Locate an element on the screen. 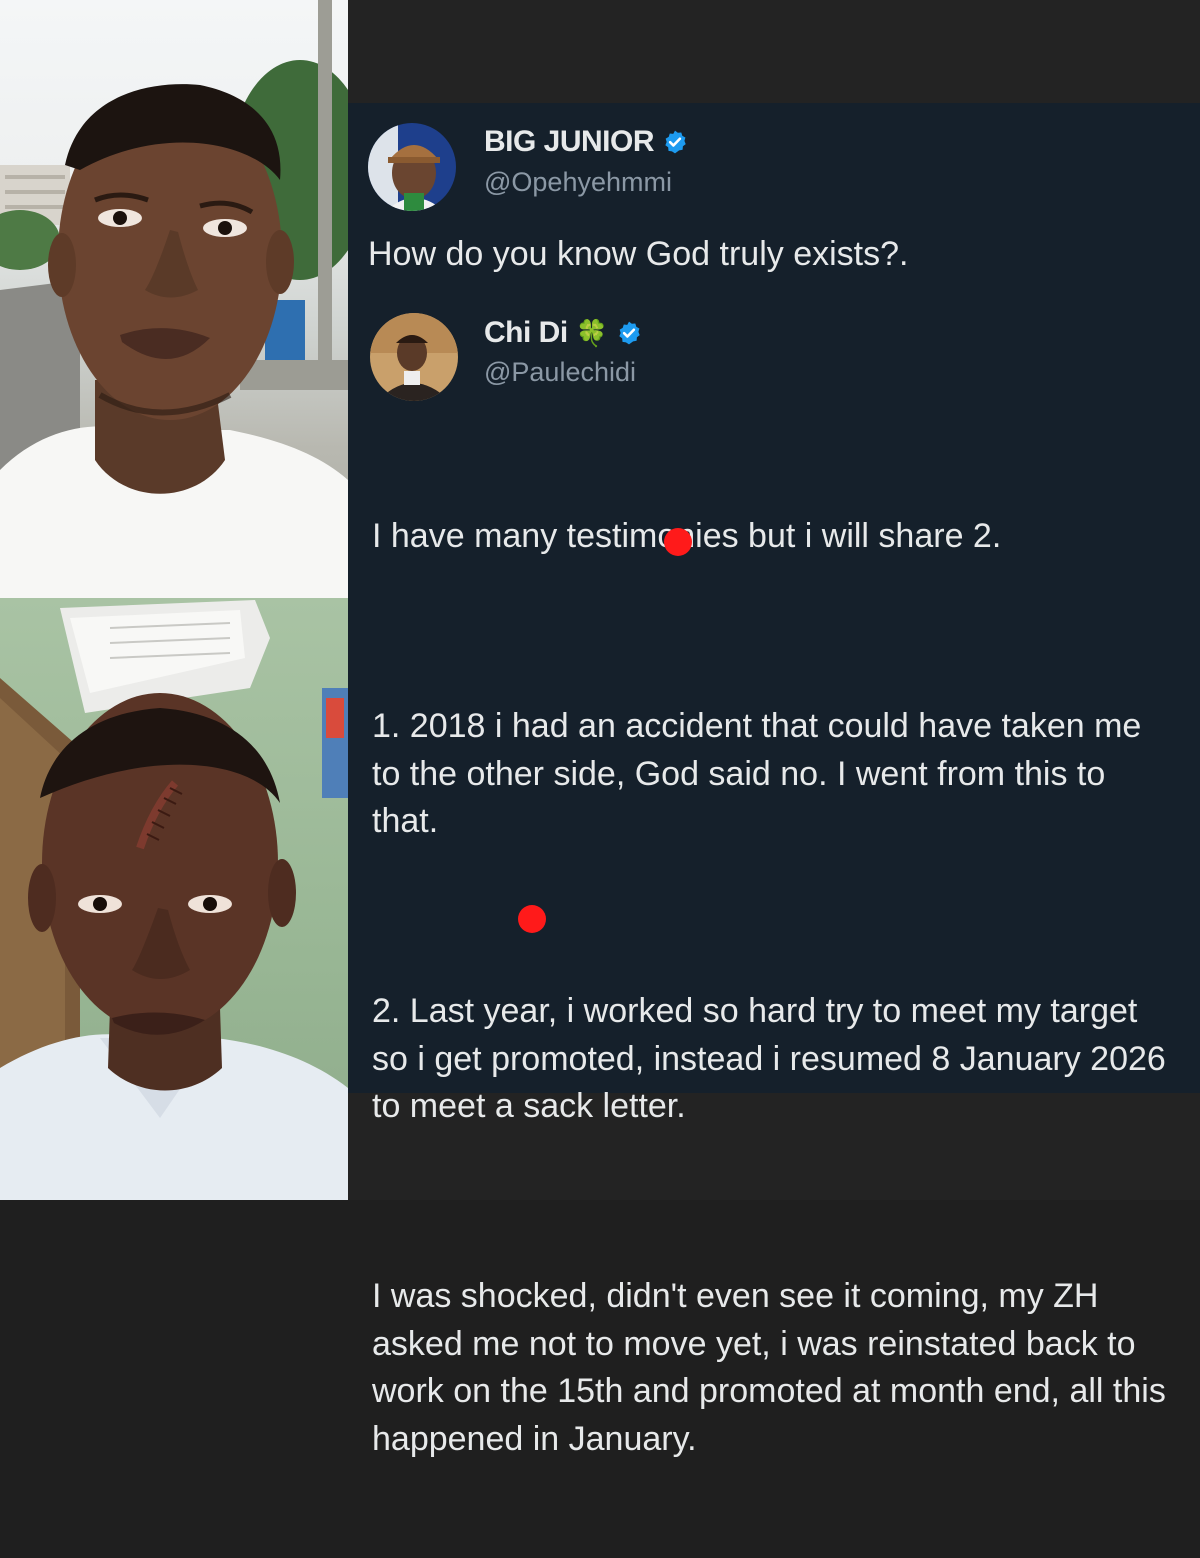 This screenshot has height=1558, width=1200. big-junior-name-row: BIG JUNIOR is located at coordinates (586, 142).